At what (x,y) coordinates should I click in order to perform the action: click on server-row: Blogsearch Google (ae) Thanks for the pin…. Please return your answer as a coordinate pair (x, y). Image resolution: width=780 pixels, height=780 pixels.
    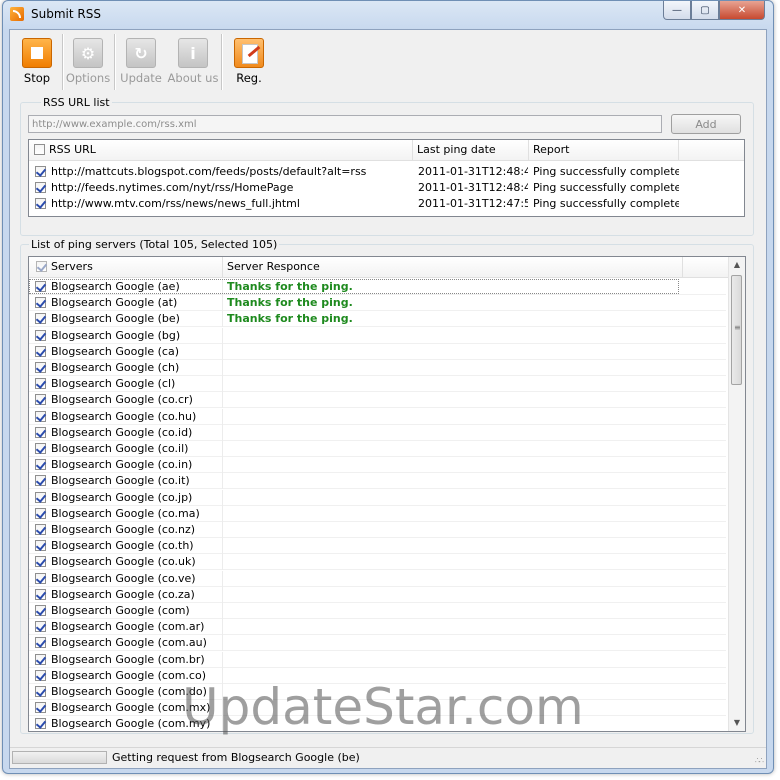
    Looking at the image, I should click on (377, 287).